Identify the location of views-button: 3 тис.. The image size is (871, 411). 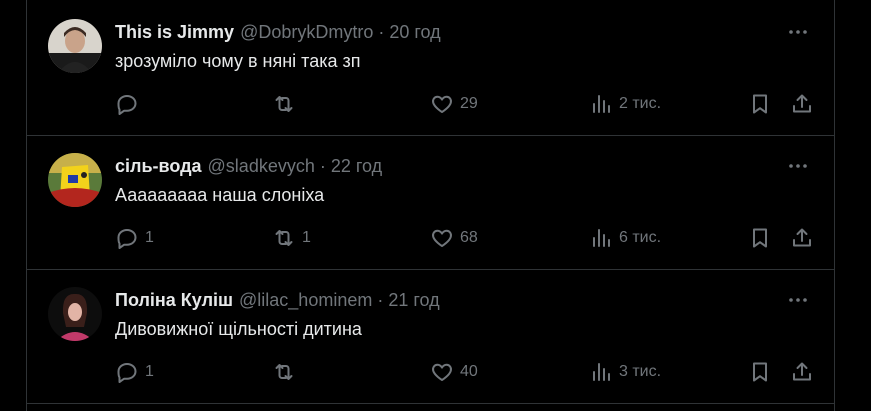
(625, 372).